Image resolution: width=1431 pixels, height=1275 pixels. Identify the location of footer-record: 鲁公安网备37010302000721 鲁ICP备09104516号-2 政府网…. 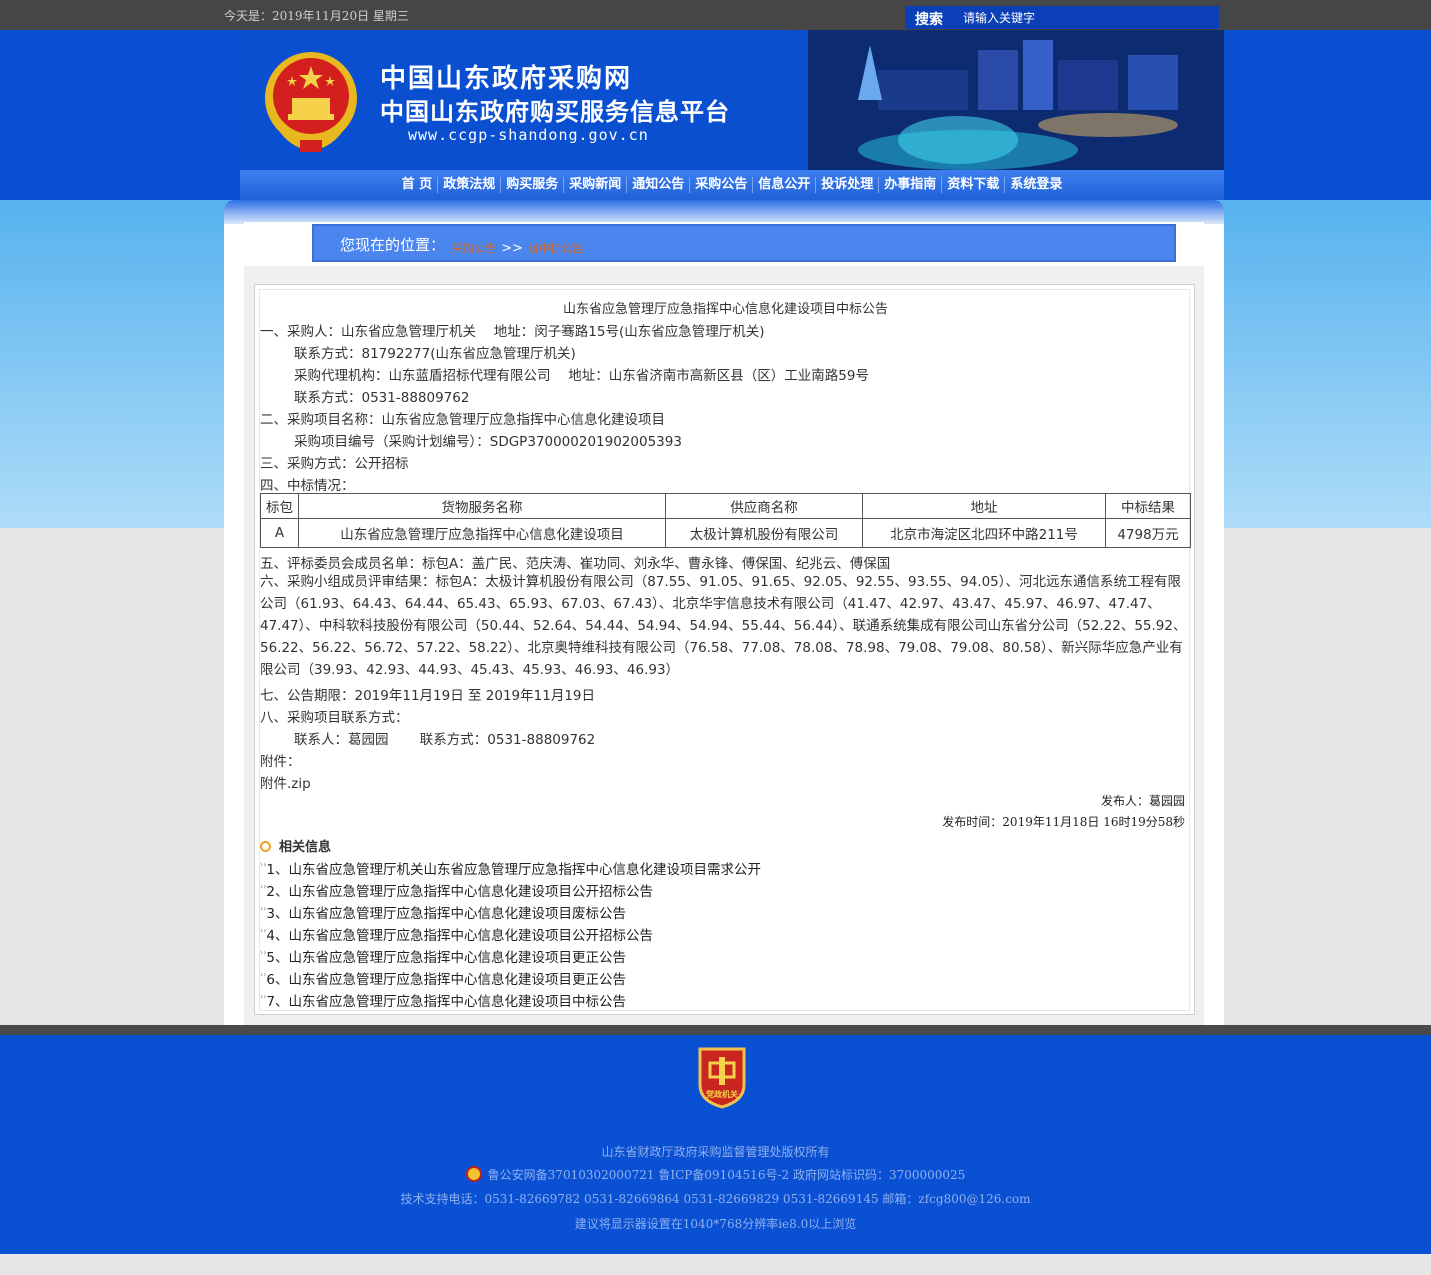
(727, 1175).